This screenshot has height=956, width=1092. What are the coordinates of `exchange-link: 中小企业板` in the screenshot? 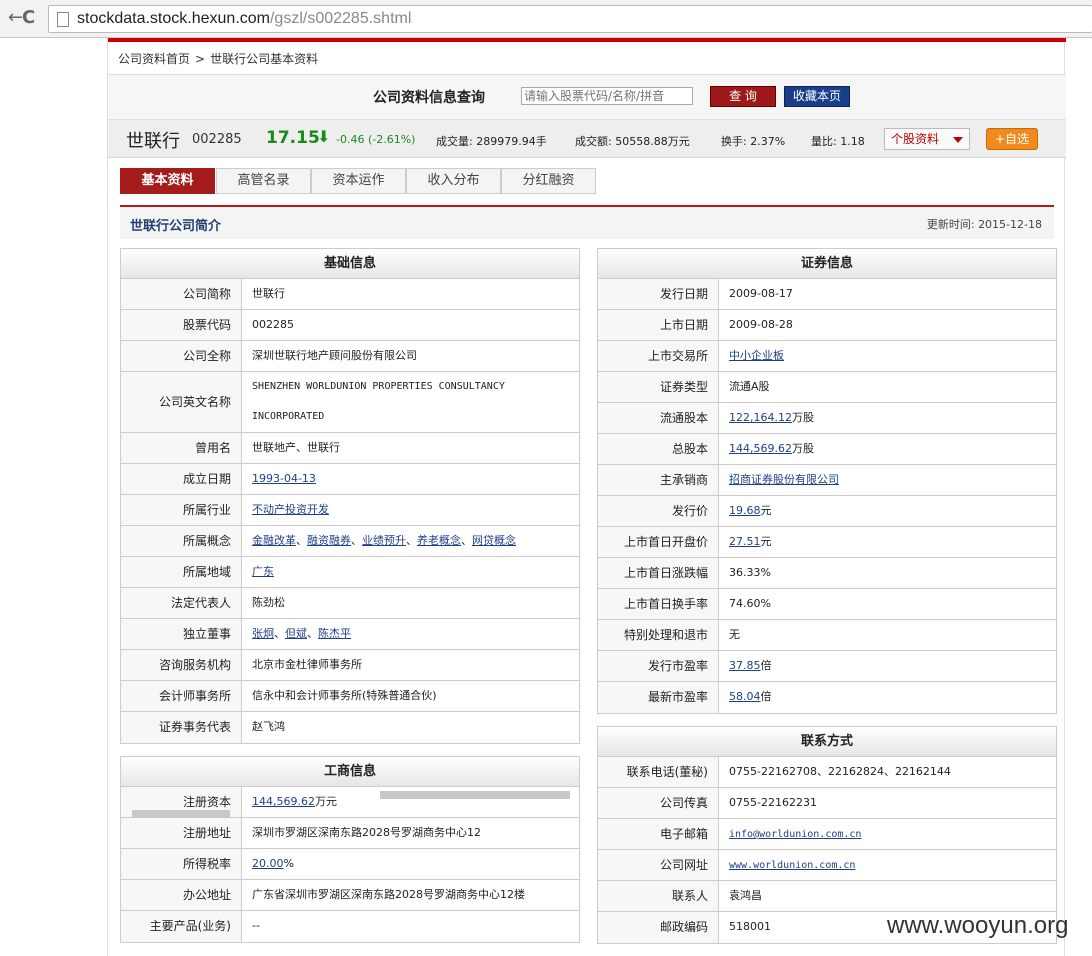 It's located at (756, 355).